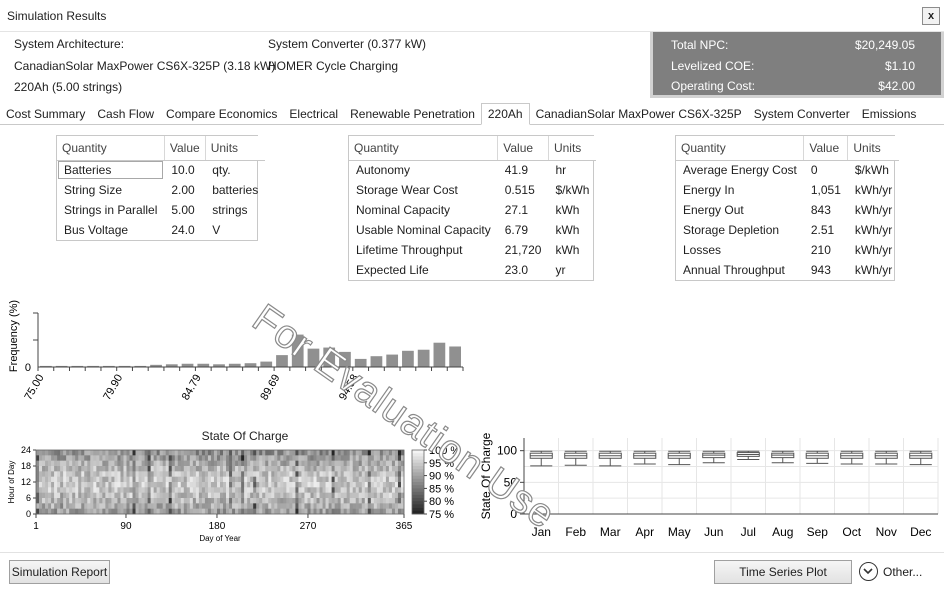 The image size is (944, 592). I want to click on cell-value: 21,720, so click(523, 250).